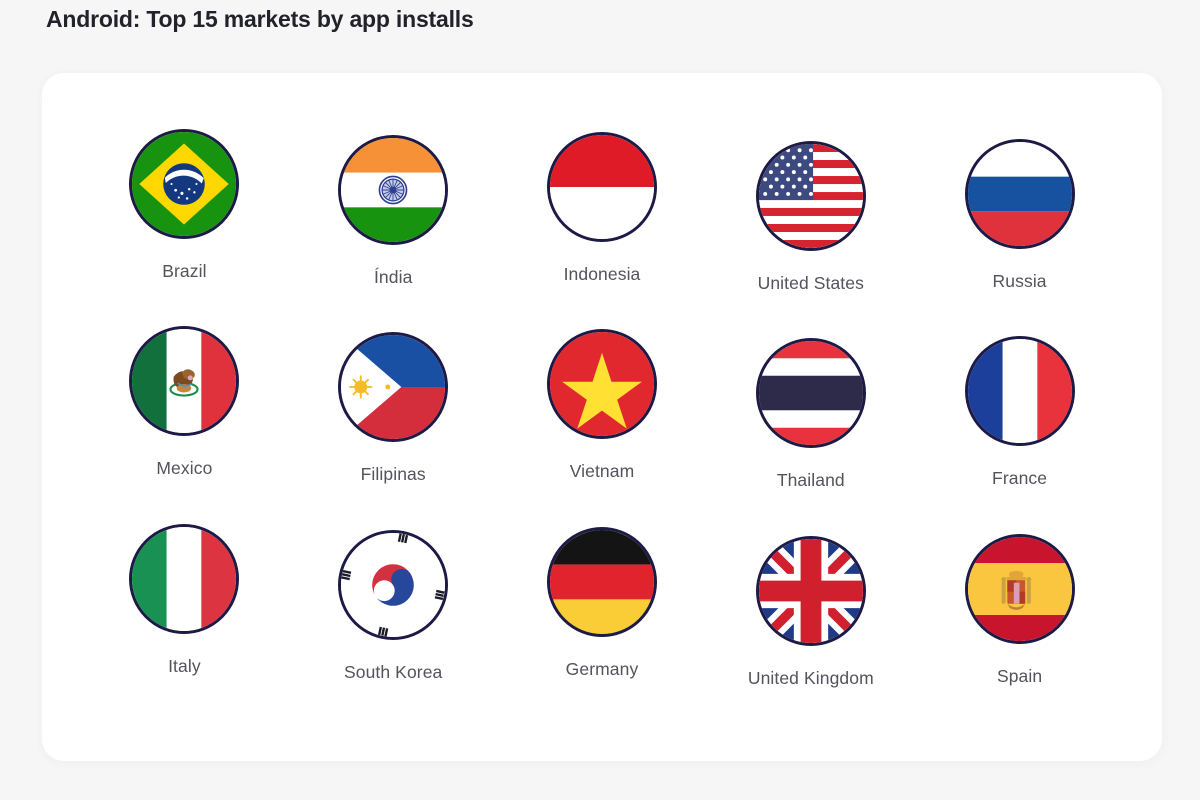 Image resolution: width=1200 pixels, height=800 pixels. I want to click on flag-france-icon, so click(1019, 391).